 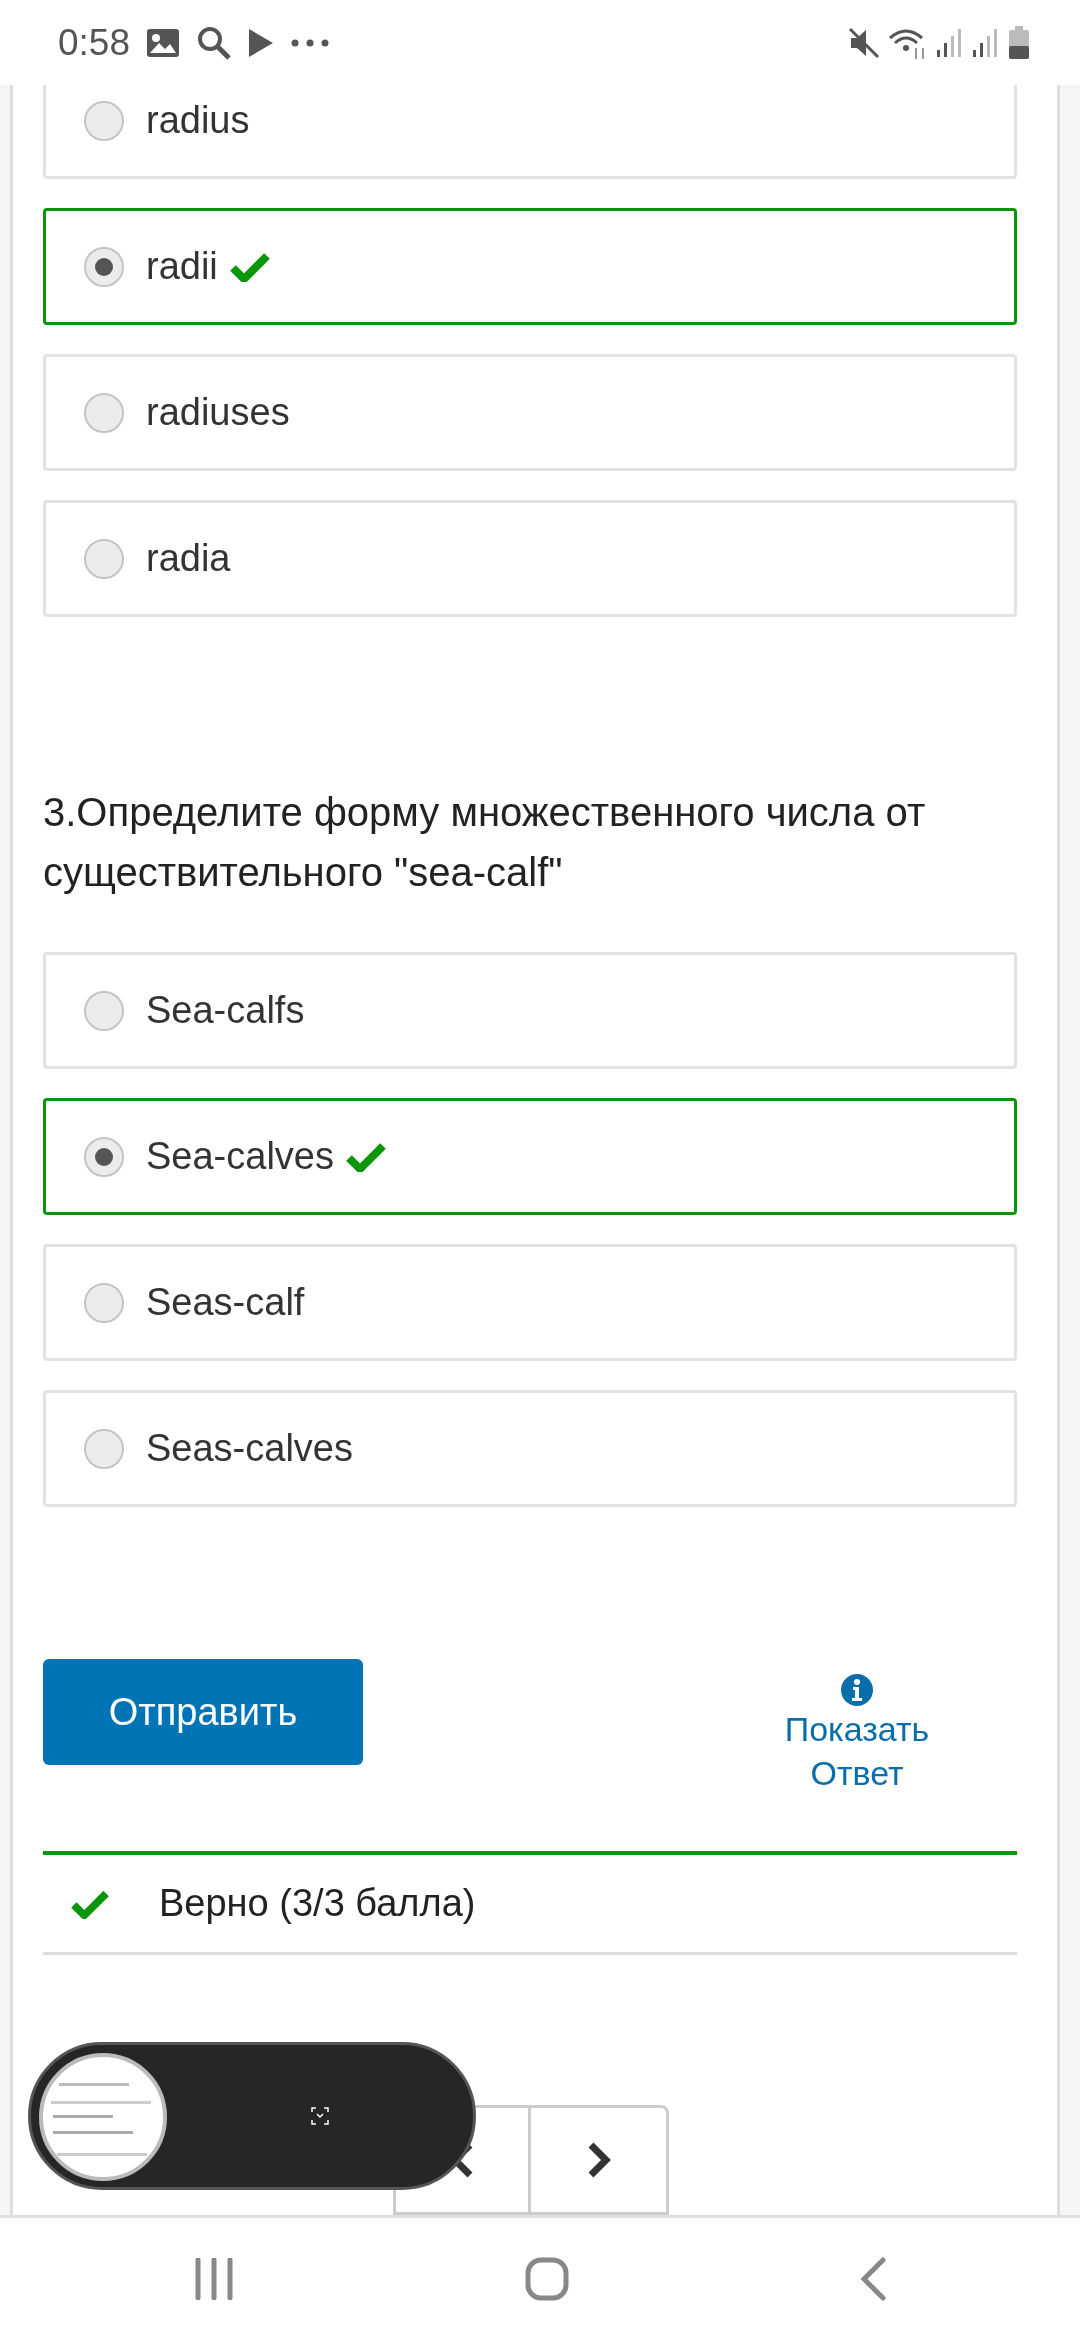 What do you see at coordinates (163, 42) in the screenshot?
I see `image-icon` at bounding box center [163, 42].